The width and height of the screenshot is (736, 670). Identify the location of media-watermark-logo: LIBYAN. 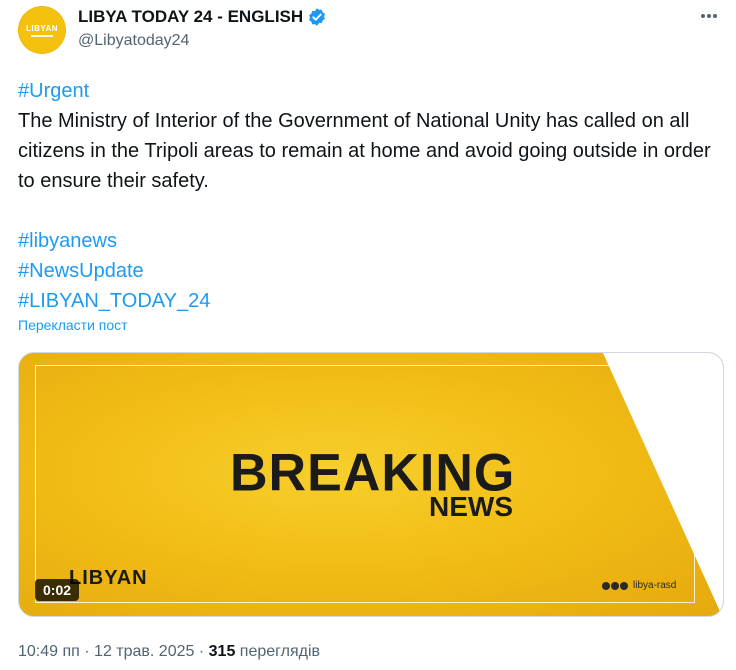
(108, 578).